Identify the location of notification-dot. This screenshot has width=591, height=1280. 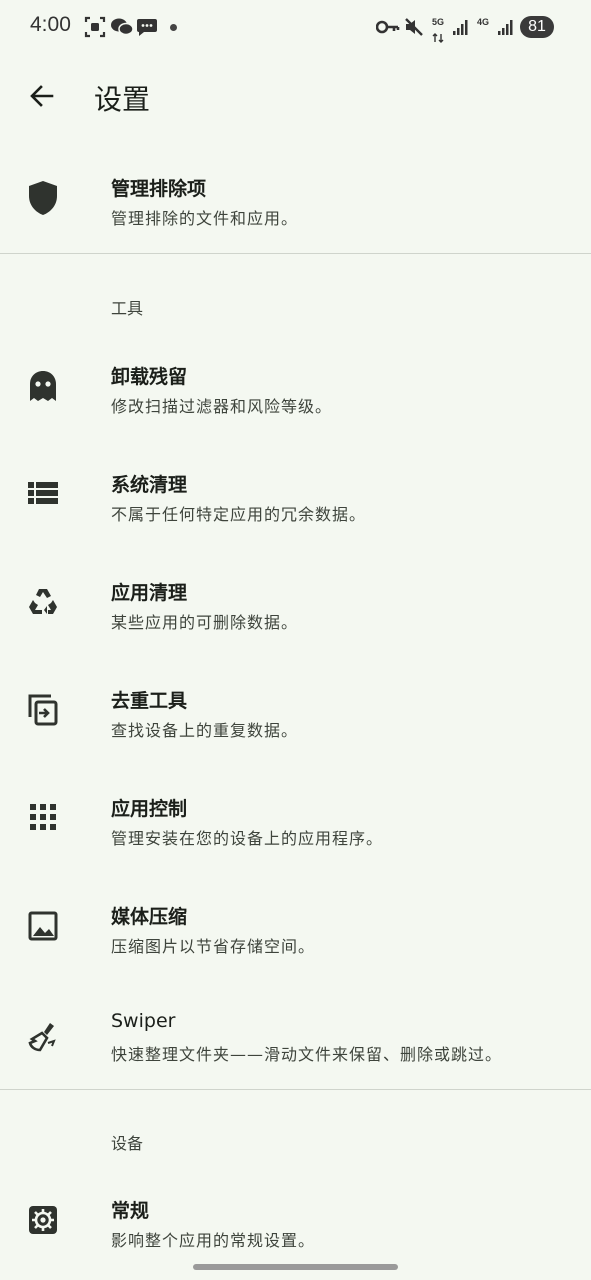
(173, 27).